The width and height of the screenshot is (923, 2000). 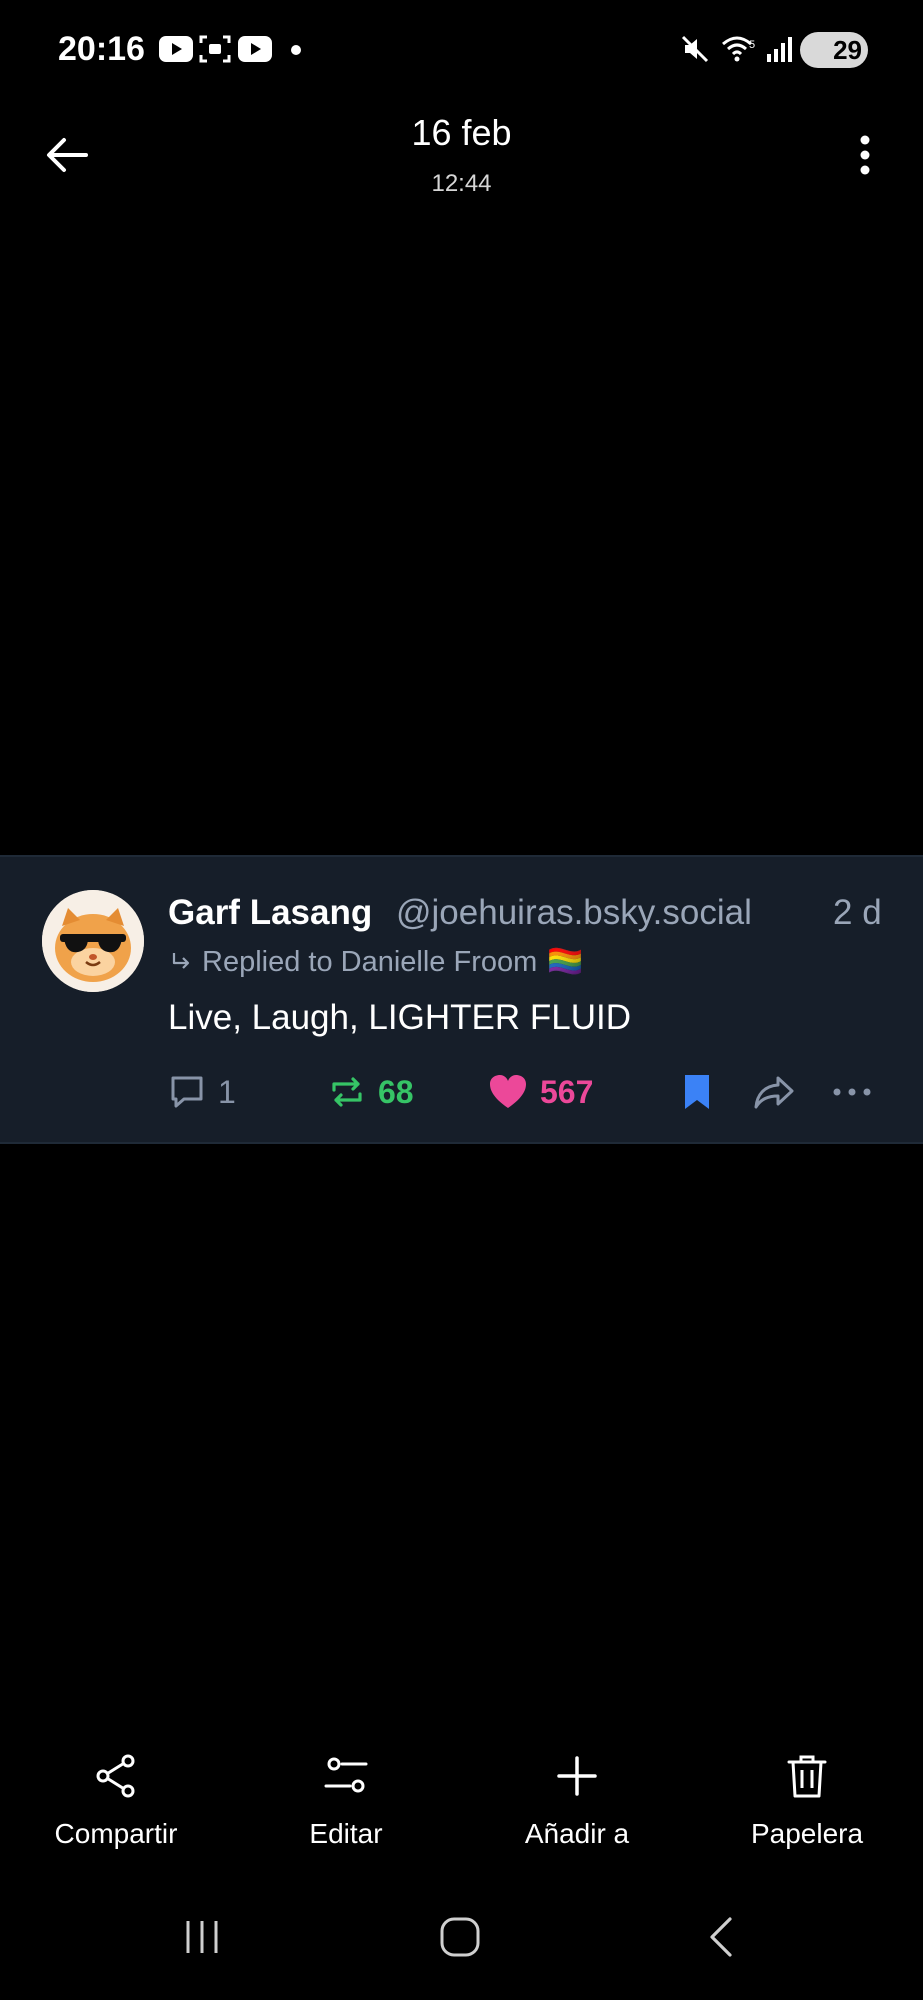 I want to click on battery-icon: 29, so click(x=834, y=50).